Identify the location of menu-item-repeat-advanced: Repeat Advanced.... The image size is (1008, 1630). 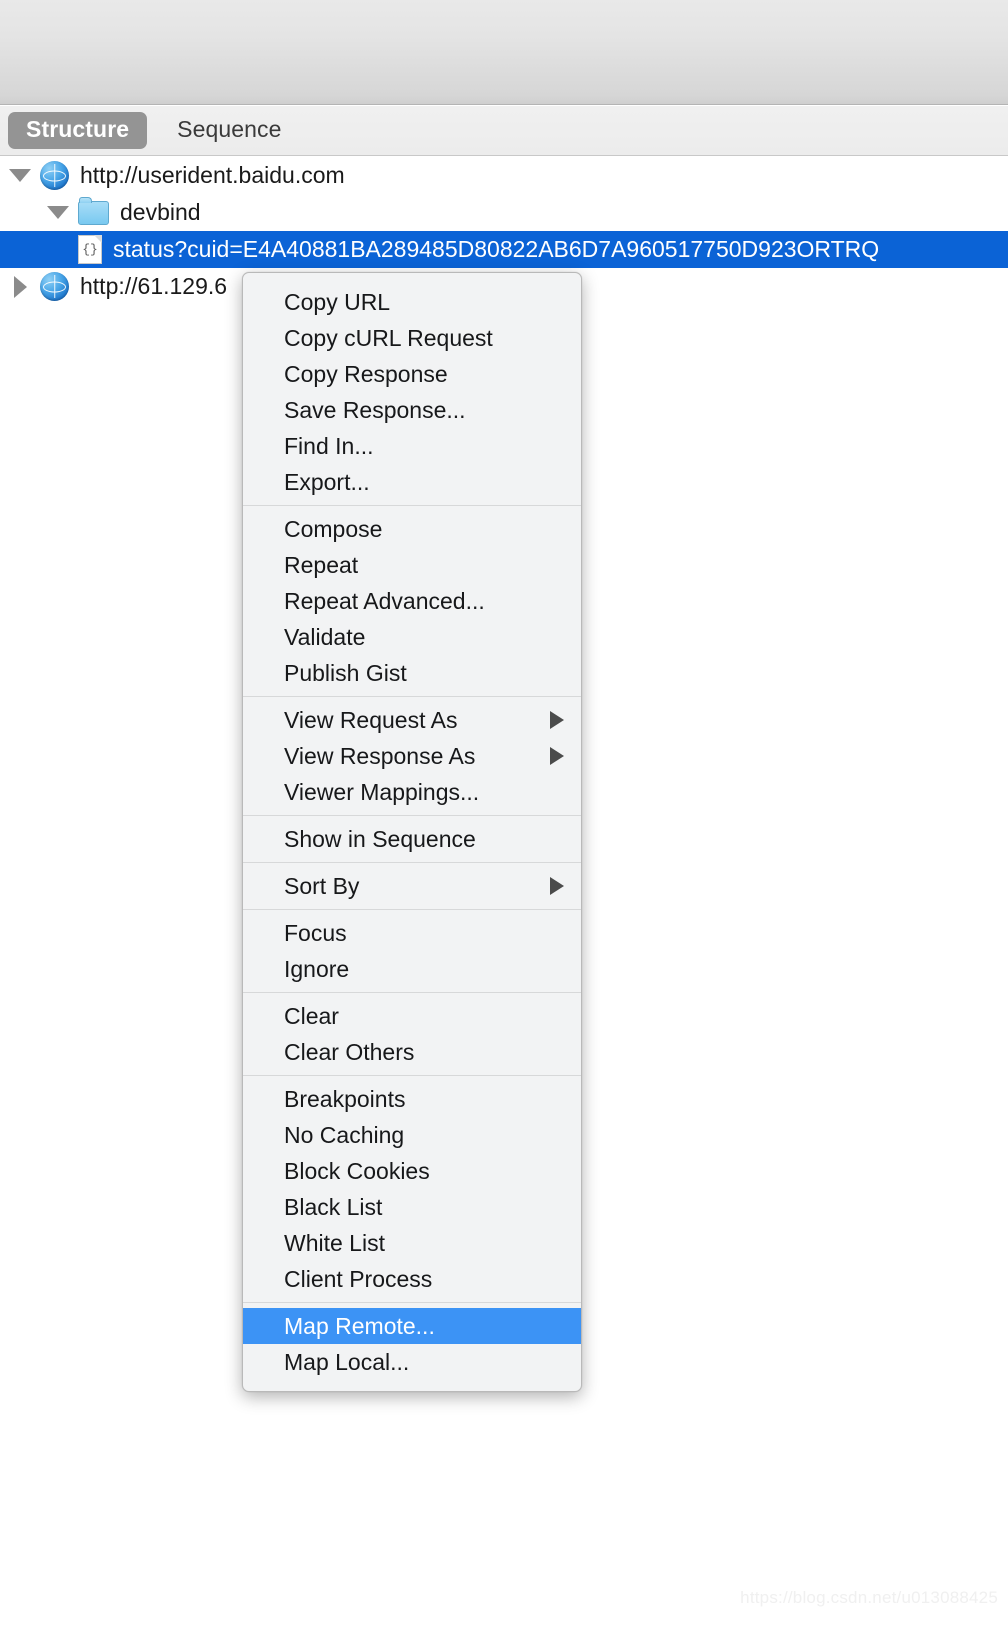
(412, 601).